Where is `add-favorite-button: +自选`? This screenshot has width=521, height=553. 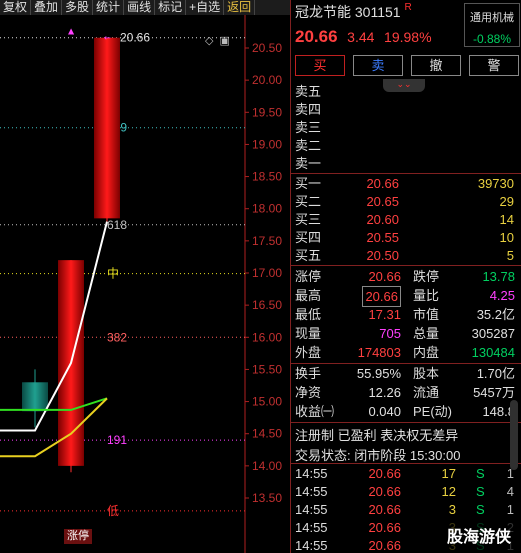
add-favorite-button: +自选 is located at coordinates (205, 7).